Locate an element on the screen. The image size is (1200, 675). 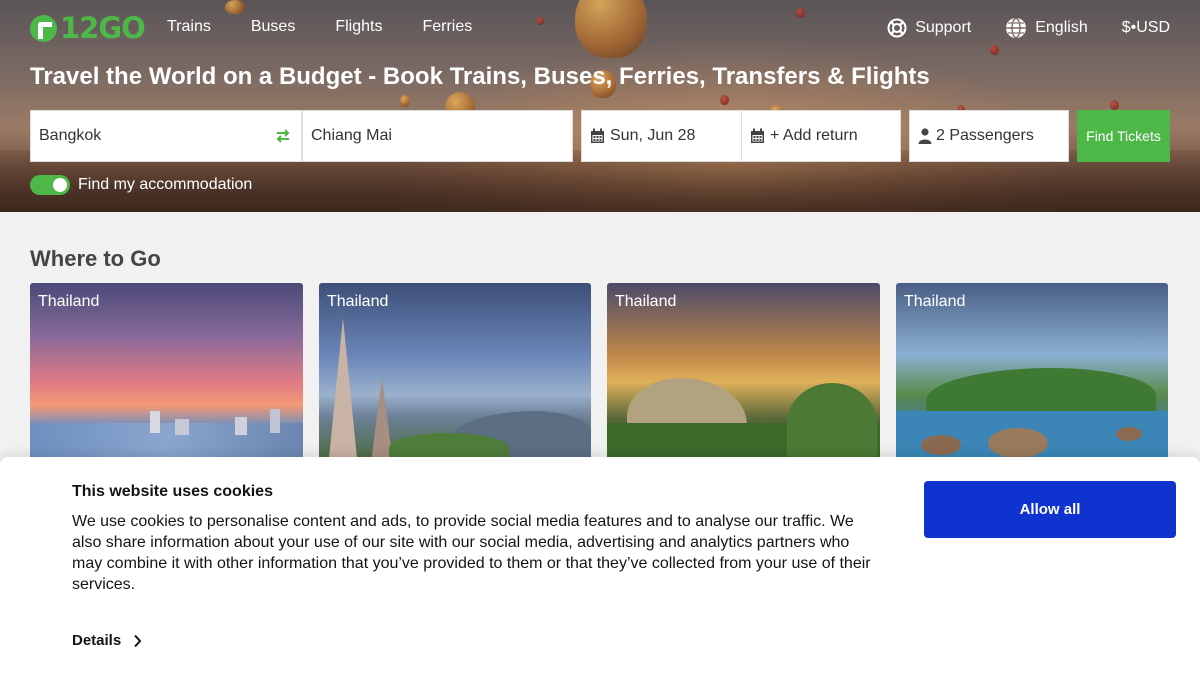
allow-all-button: Allow all is located at coordinates (1050, 509).